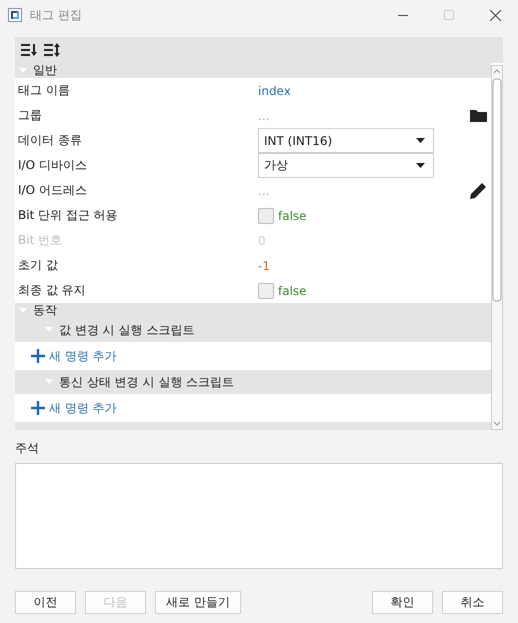 This screenshot has width=518, height=623. Describe the element at coordinates (44, 90) in the screenshot. I see `property-label: 태그 이름` at that location.